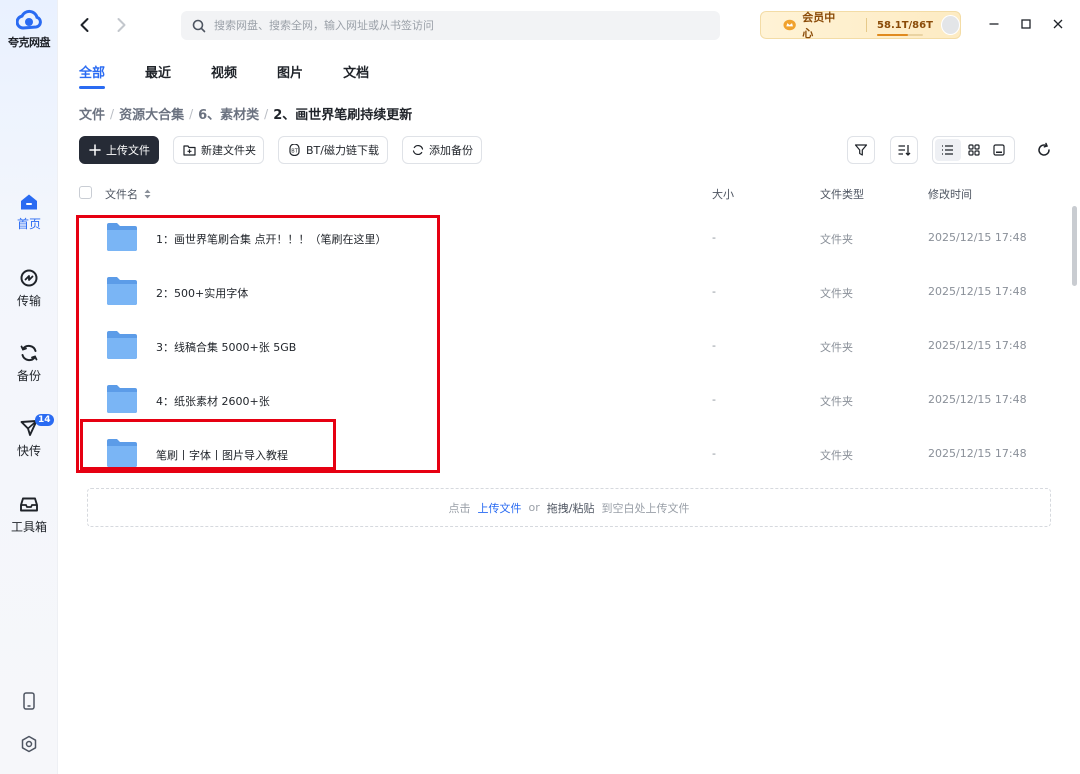  I want to click on bt-download-button: BT BT/磁力链下载, so click(333, 150).